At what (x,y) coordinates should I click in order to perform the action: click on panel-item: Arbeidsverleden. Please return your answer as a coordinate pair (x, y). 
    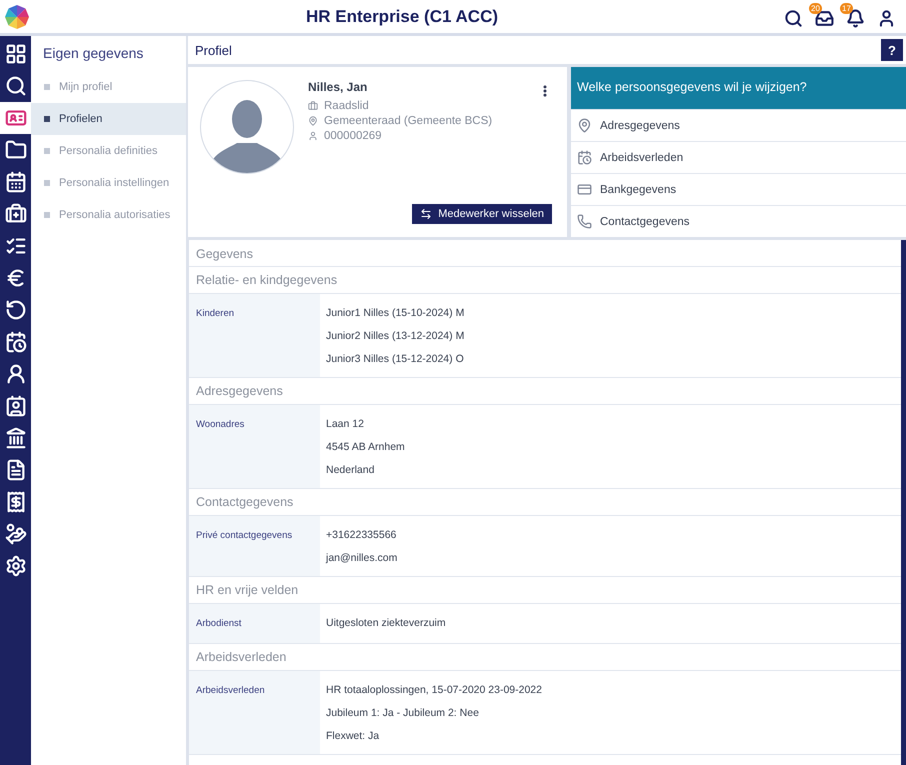
    Looking at the image, I should click on (738, 157).